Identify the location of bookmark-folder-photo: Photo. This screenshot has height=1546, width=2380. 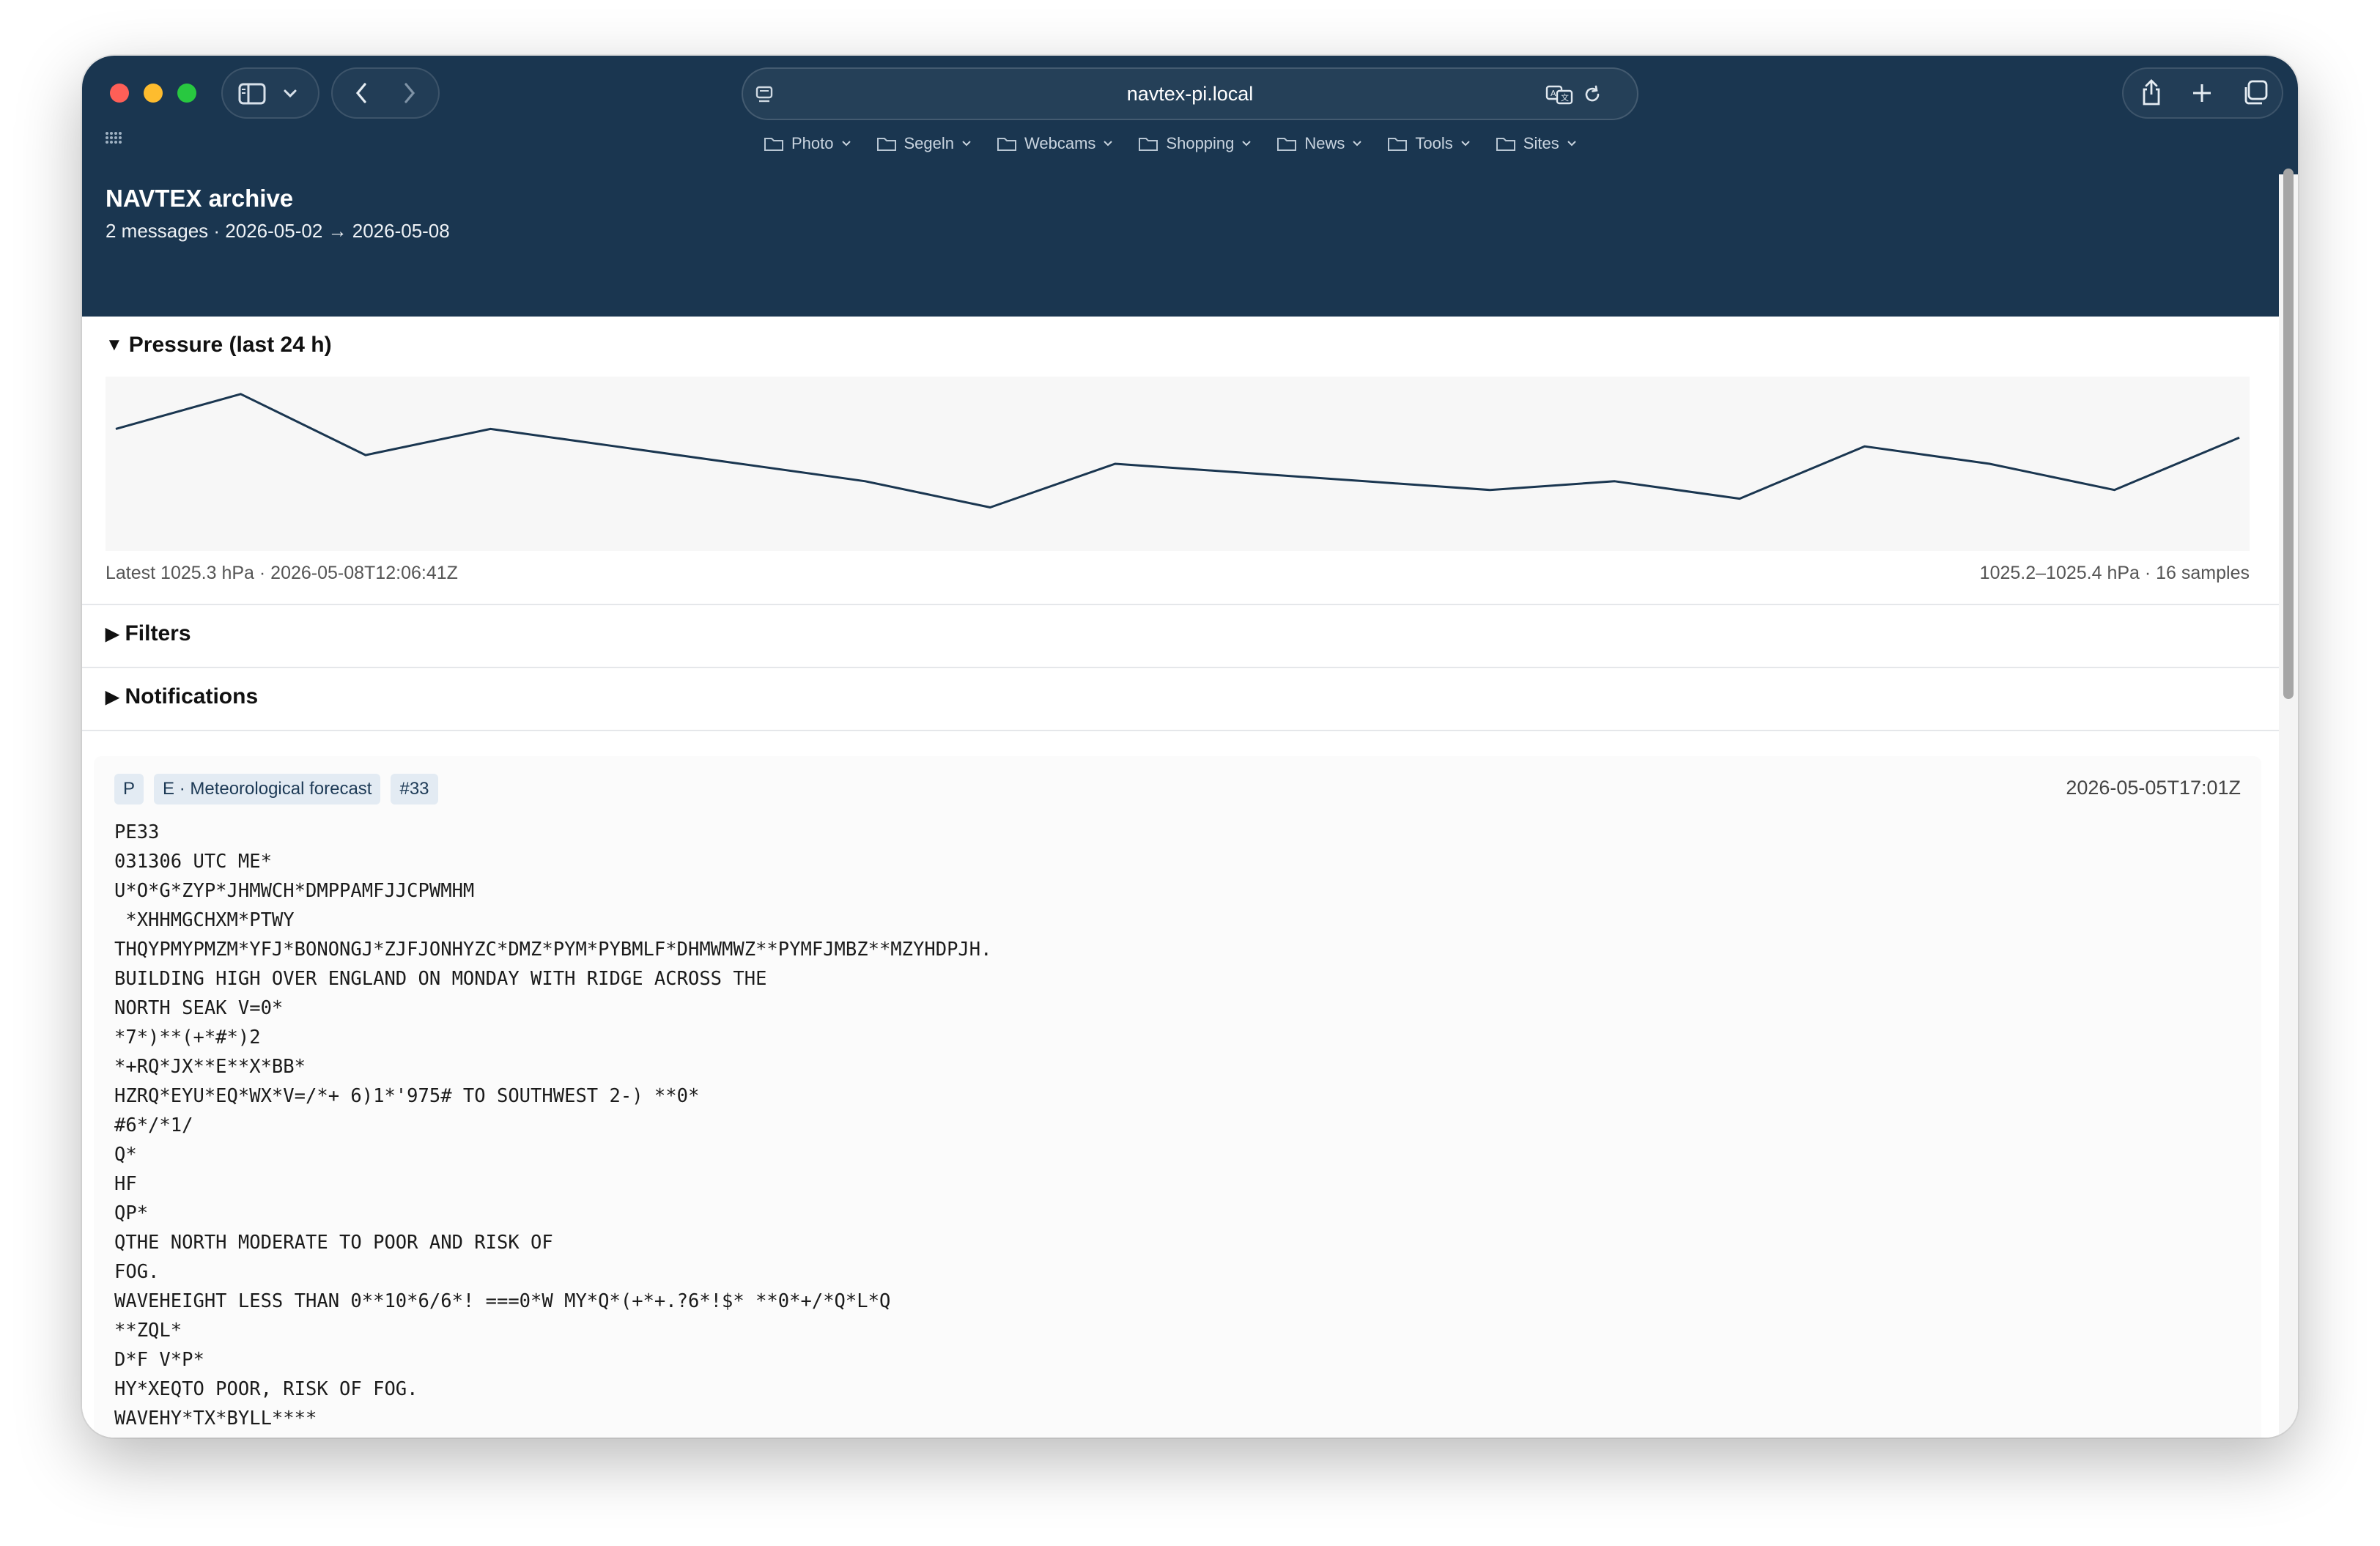
(807, 143).